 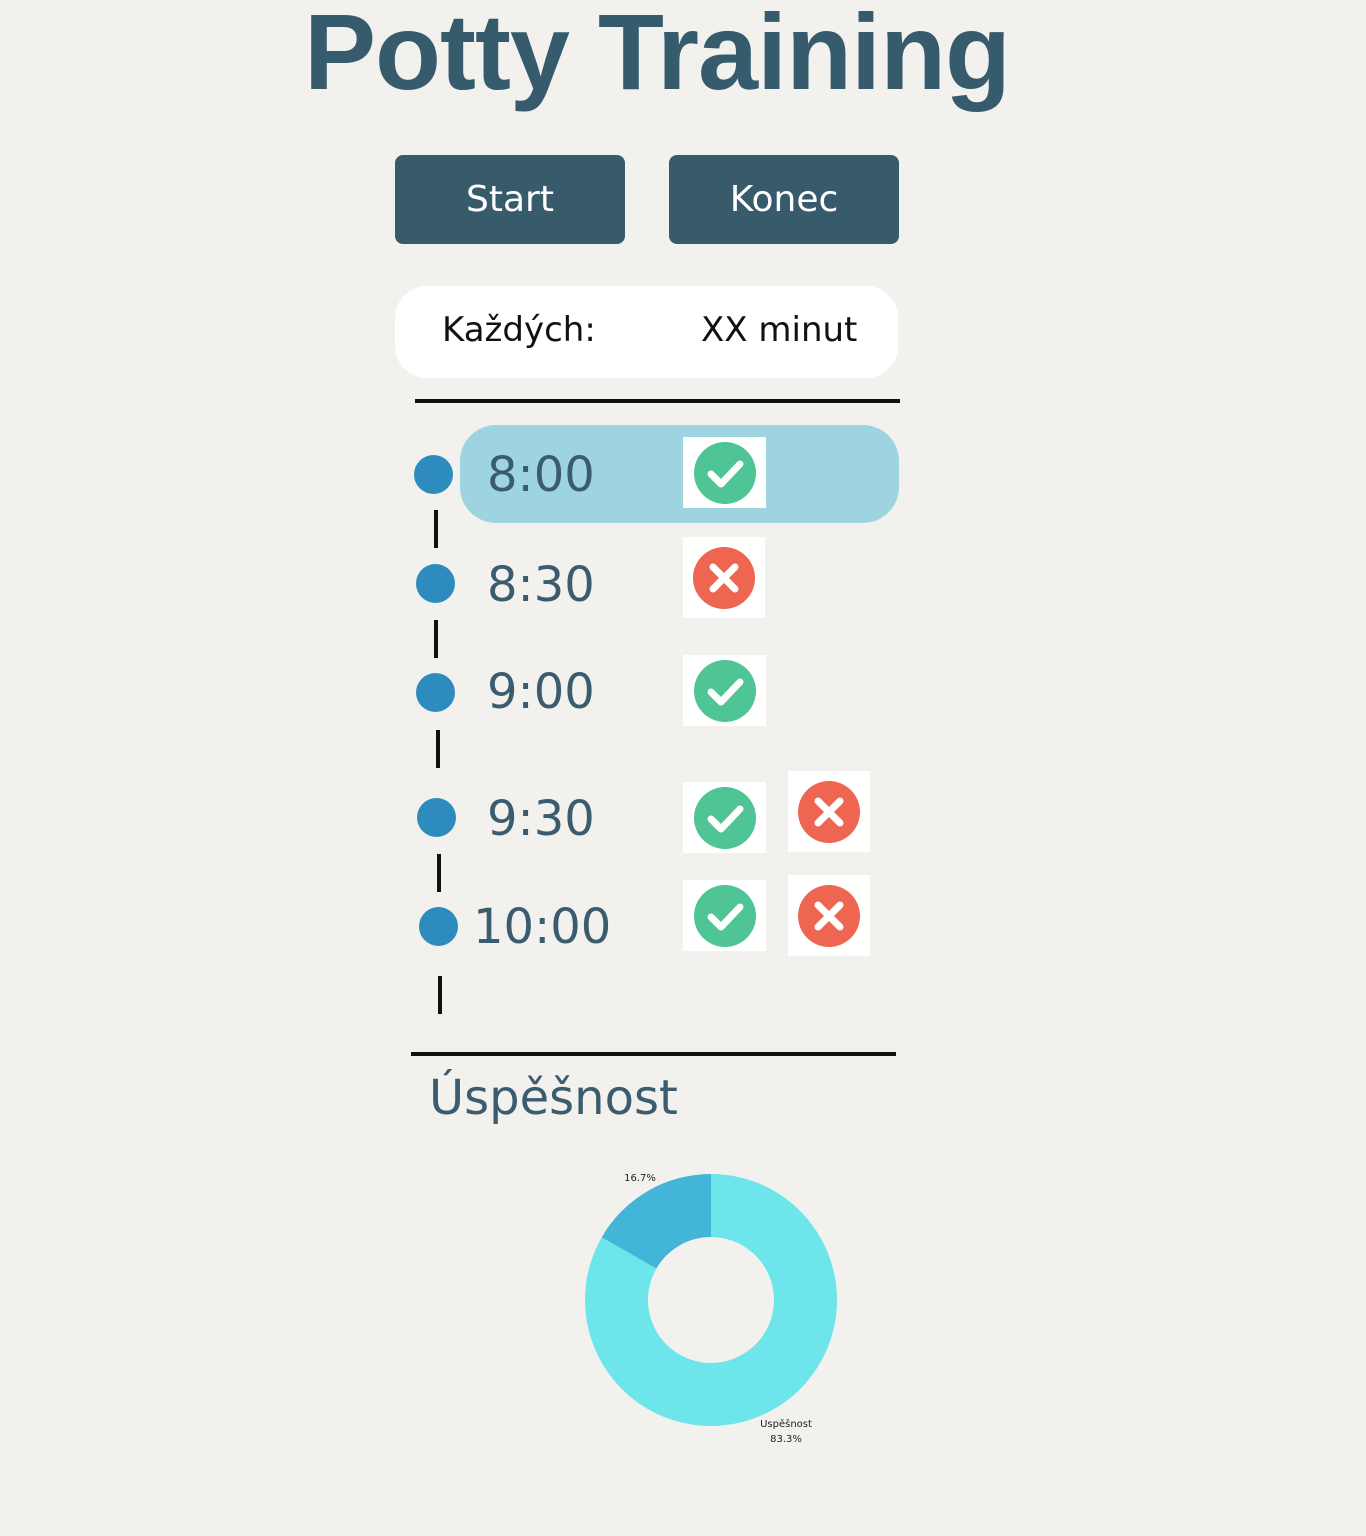 I want to click on chart-label-success: Uspěšnost 83.3%, so click(x=786, y=1432).